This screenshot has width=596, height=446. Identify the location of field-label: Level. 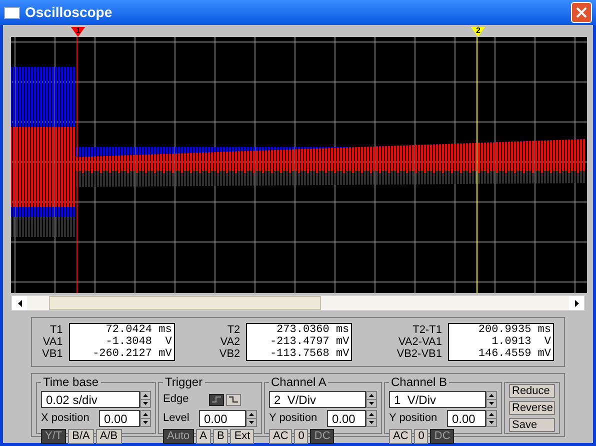
(176, 418).